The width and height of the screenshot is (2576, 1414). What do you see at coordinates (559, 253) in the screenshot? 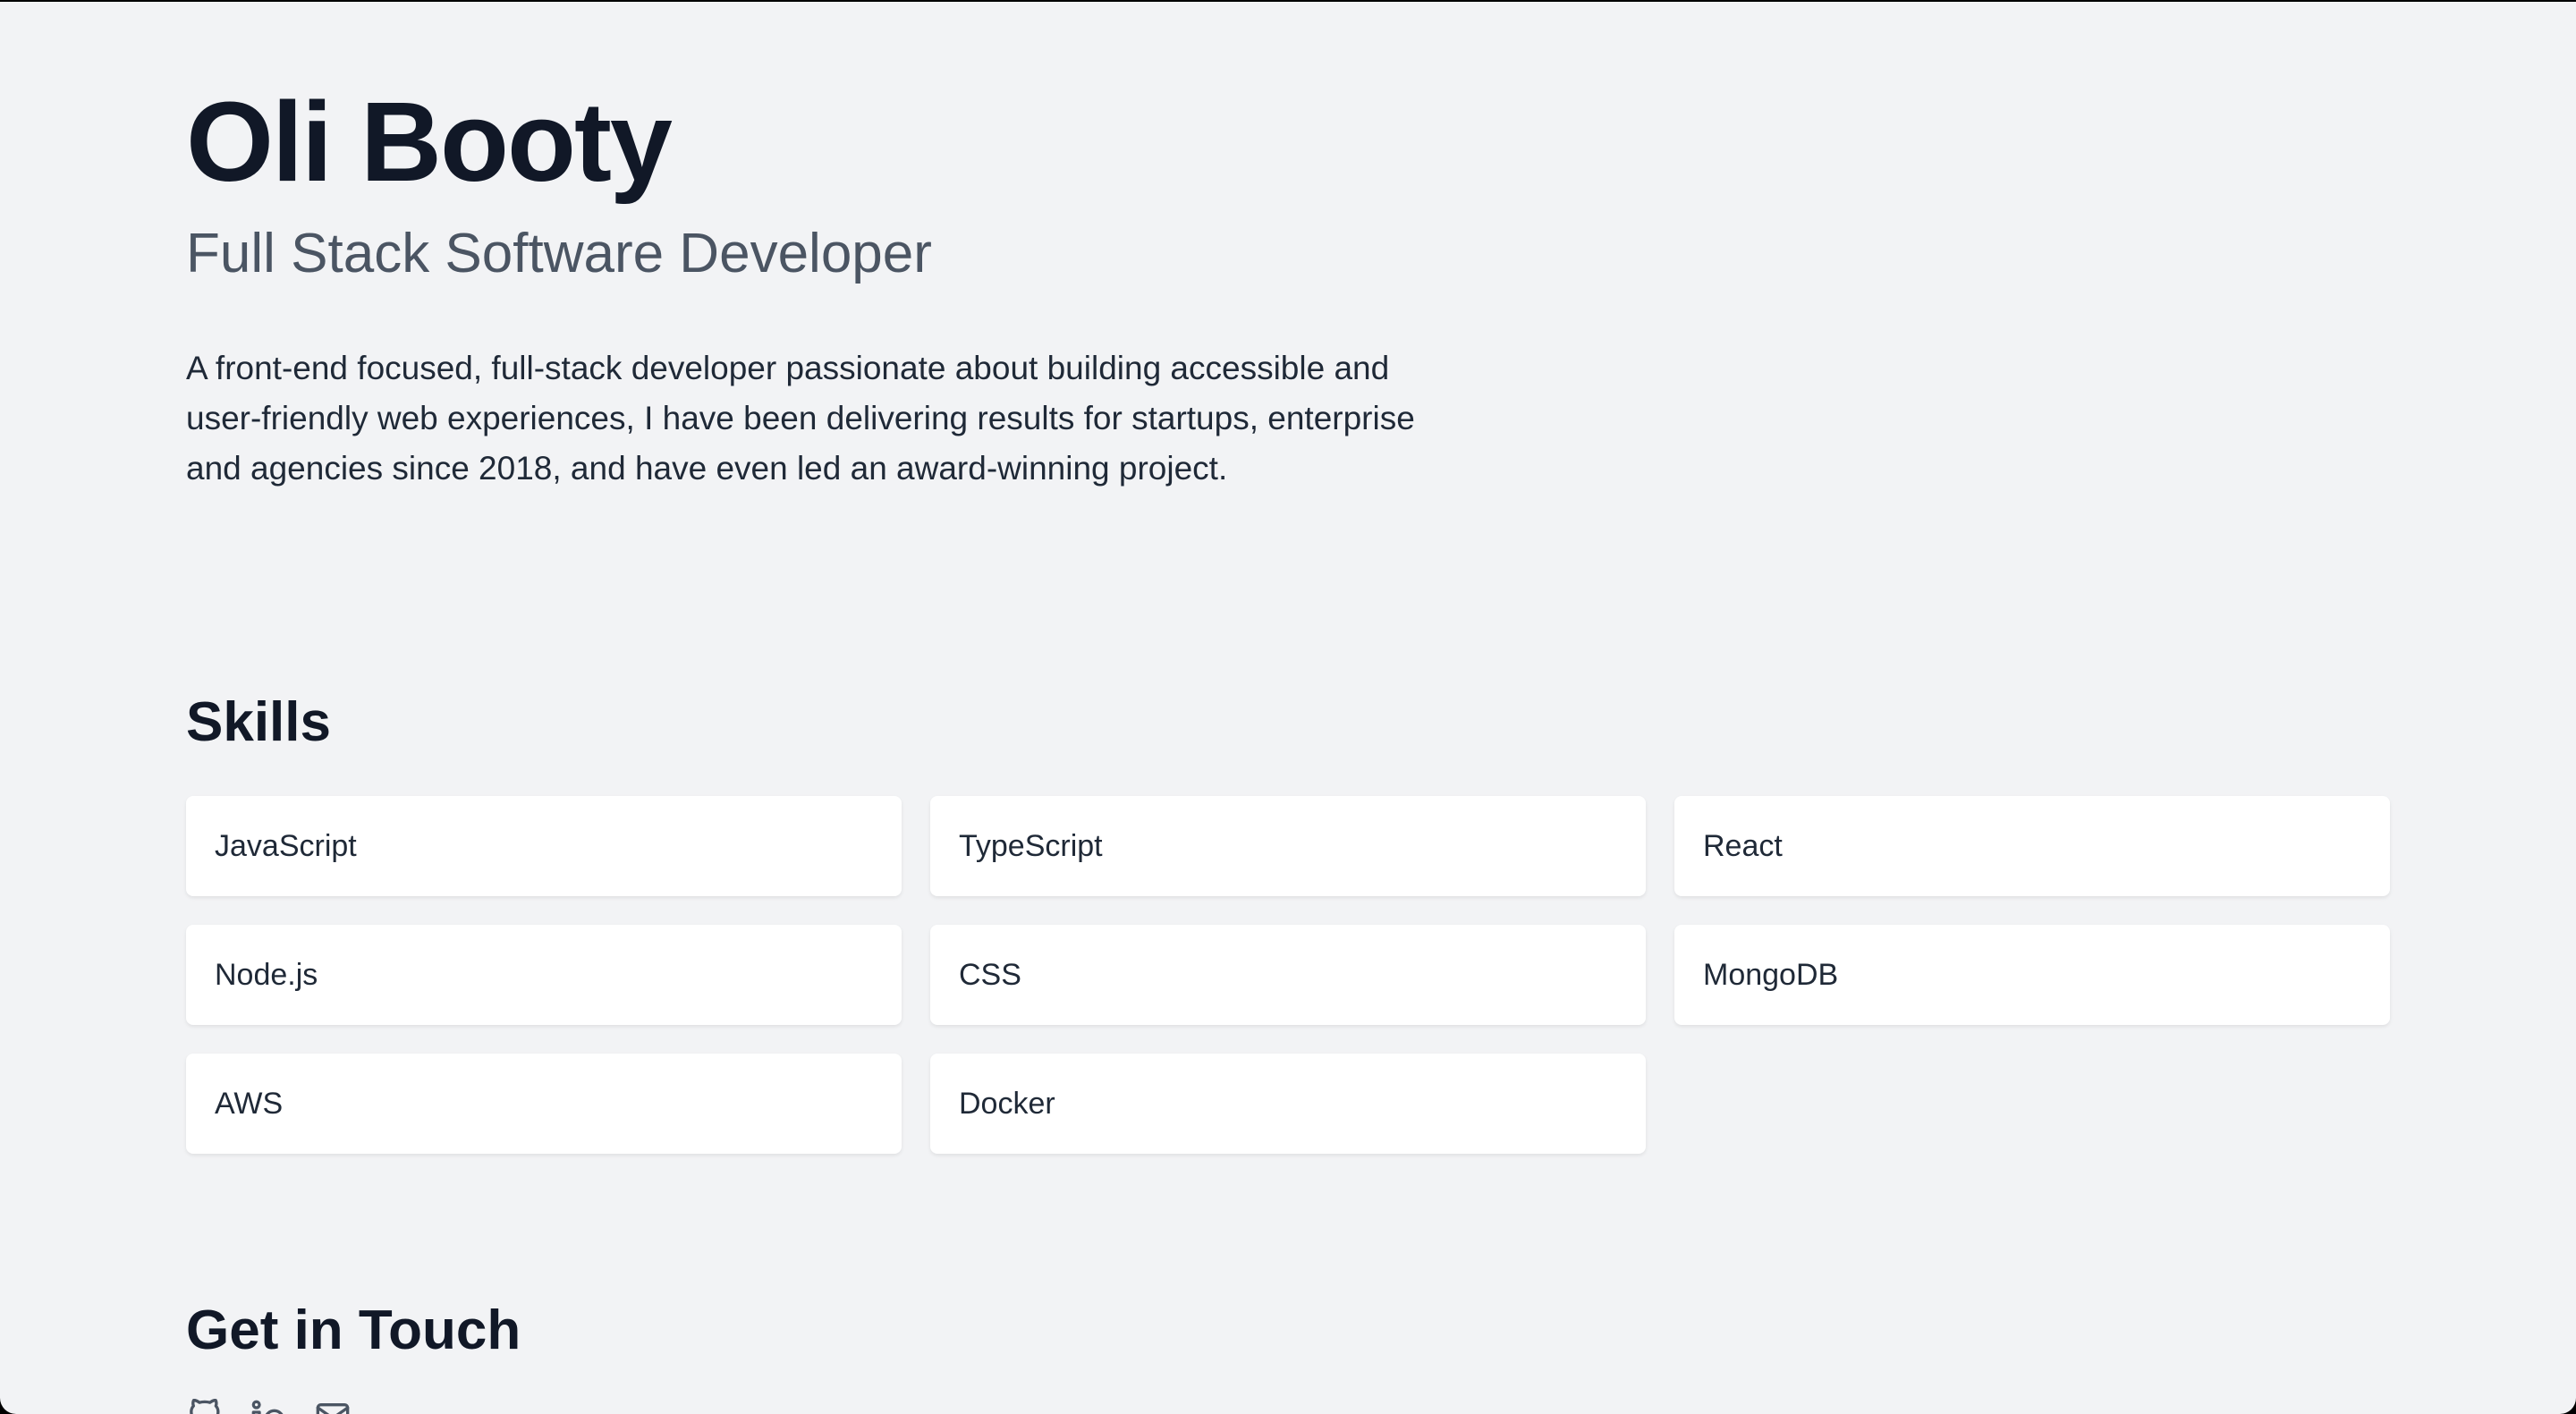
I see `job-title: Full Stack Software Developer` at bounding box center [559, 253].